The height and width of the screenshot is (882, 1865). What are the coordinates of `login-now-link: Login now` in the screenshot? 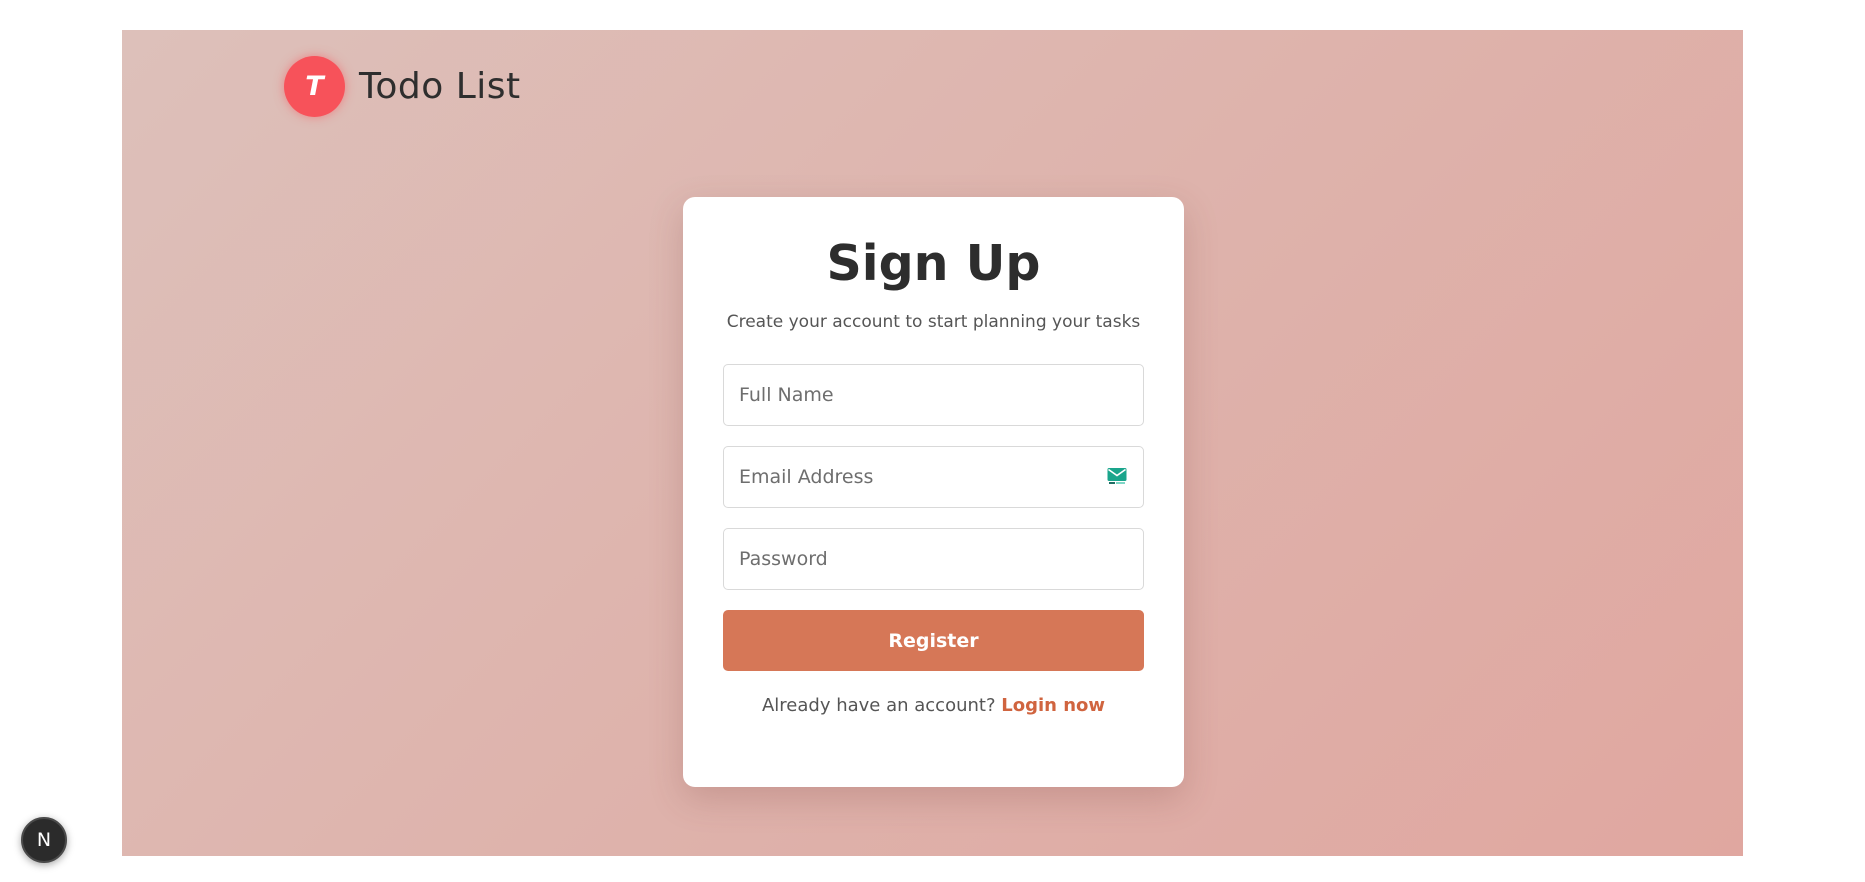 It's located at (1053, 705).